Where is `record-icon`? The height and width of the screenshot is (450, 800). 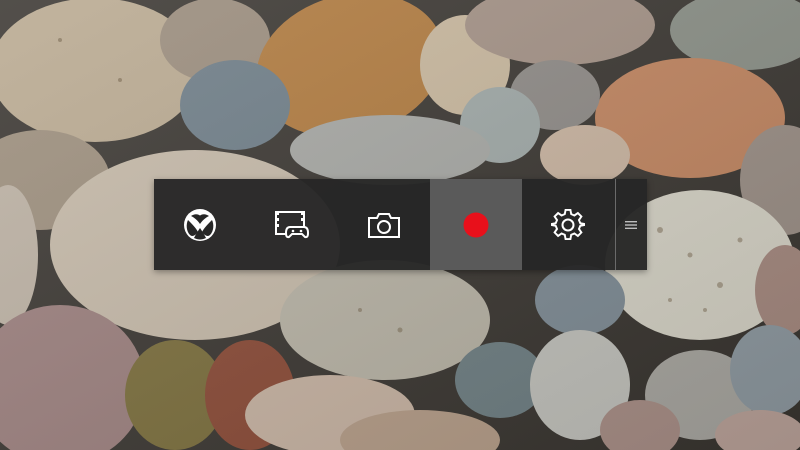
record-icon is located at coordinates (476, 225).